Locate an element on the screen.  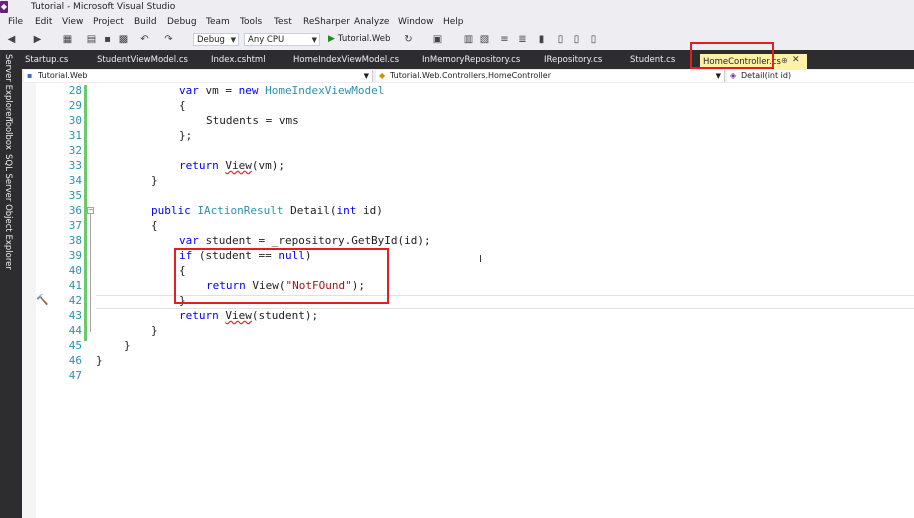
server-explorer-tab: Server Explorer is located at coordinates (8, 87).